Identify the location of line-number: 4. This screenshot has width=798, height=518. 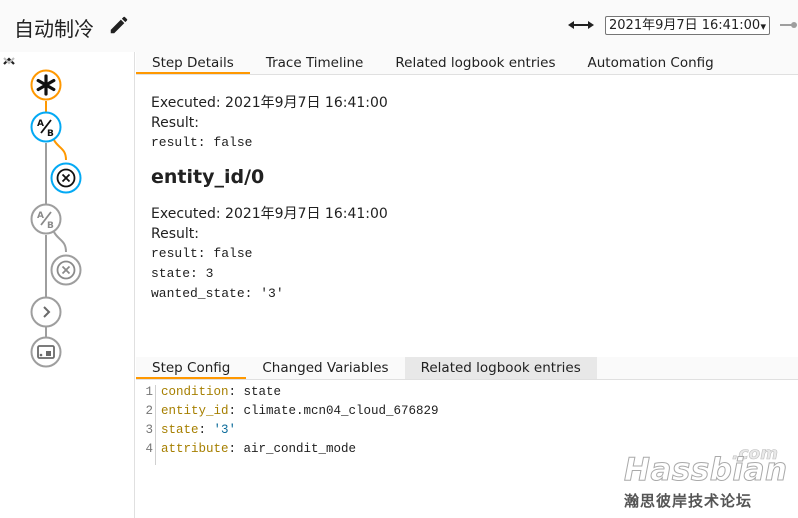
(149, 449).